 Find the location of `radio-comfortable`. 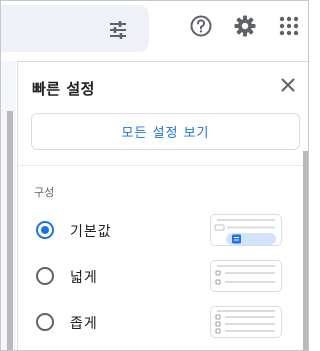

radio-comfortable is located at coordinates (45, 276).